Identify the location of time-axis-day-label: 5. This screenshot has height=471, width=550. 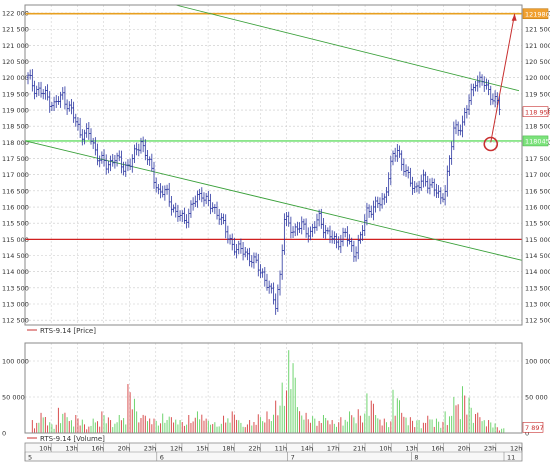
(30, 458).